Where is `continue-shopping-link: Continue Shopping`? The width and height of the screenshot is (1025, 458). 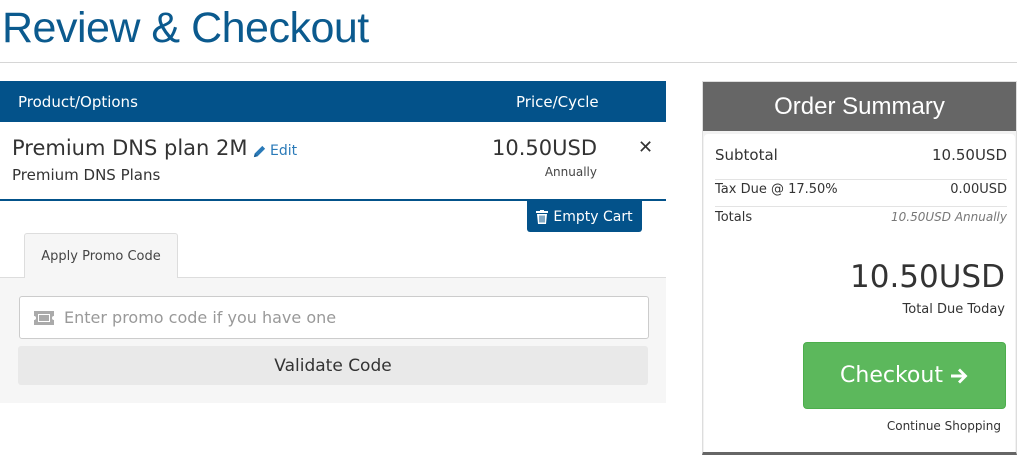
continue-shopping-link: Continue Shopping is located at coordinates (944, 426).